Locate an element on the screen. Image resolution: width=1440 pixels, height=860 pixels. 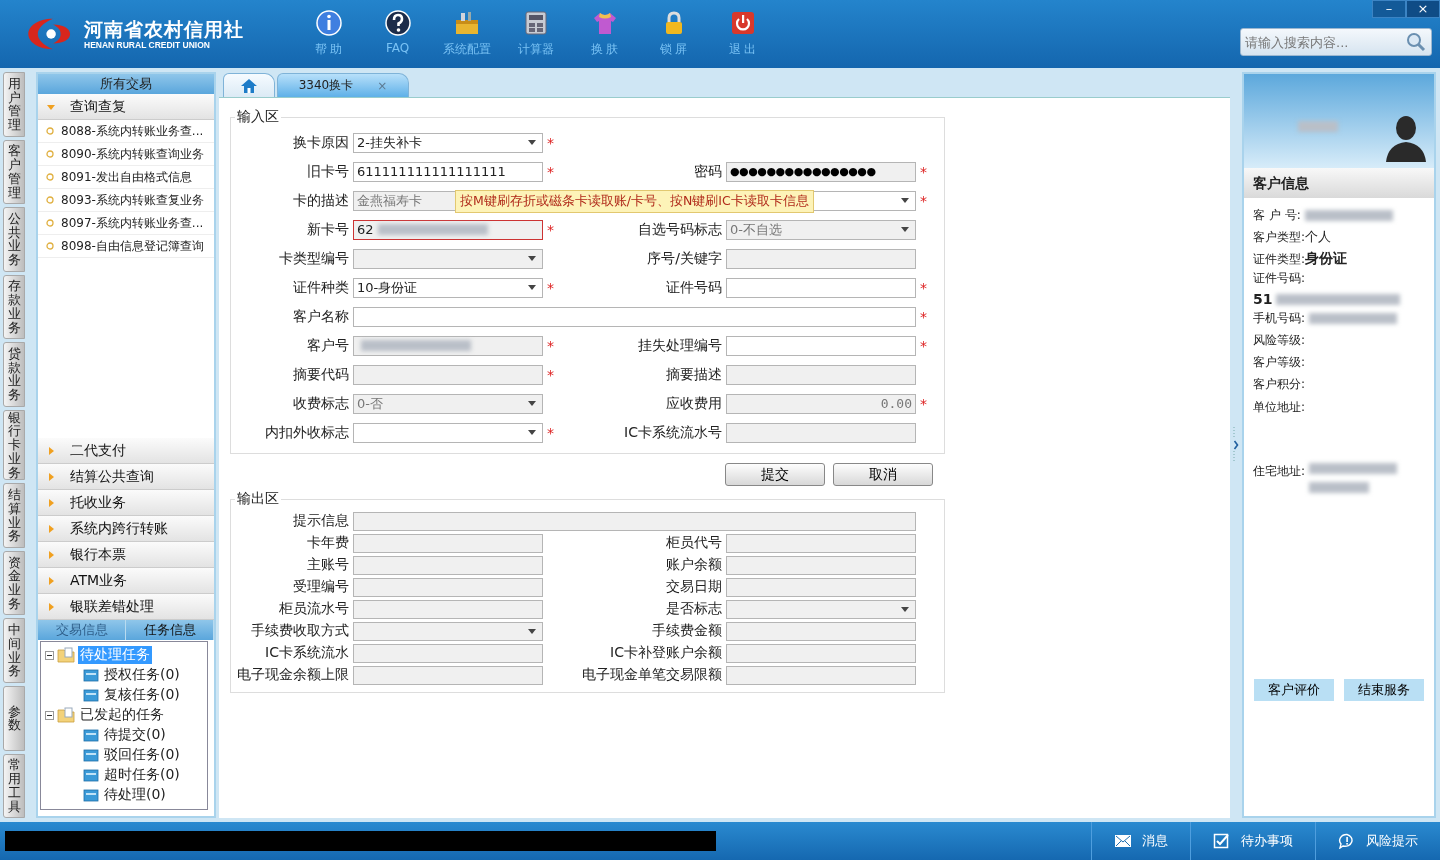
info-icon is located at coordinates (328, 23).